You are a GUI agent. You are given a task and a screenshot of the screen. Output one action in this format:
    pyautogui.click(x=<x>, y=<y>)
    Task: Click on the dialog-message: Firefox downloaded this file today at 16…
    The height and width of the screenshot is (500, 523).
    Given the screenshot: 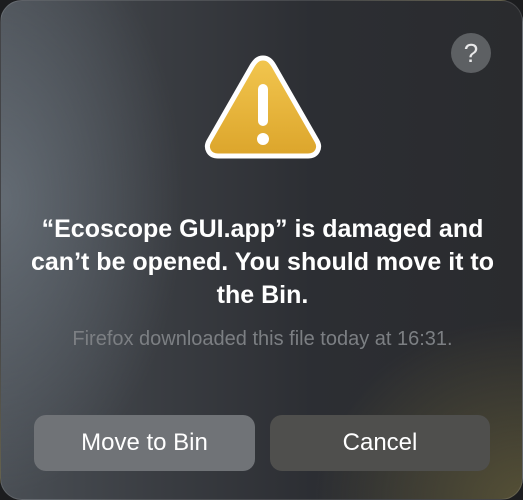 What is the action you would take?
    pyautogui.click(x=262, y=339)
    